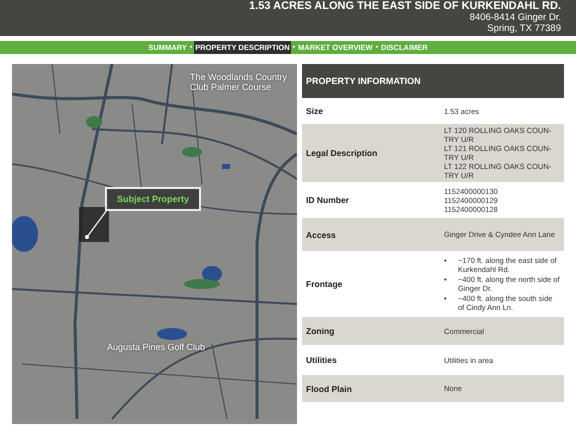  I want to click on address-line: 8406-8414 Ginger Dr., so click(515, 17).